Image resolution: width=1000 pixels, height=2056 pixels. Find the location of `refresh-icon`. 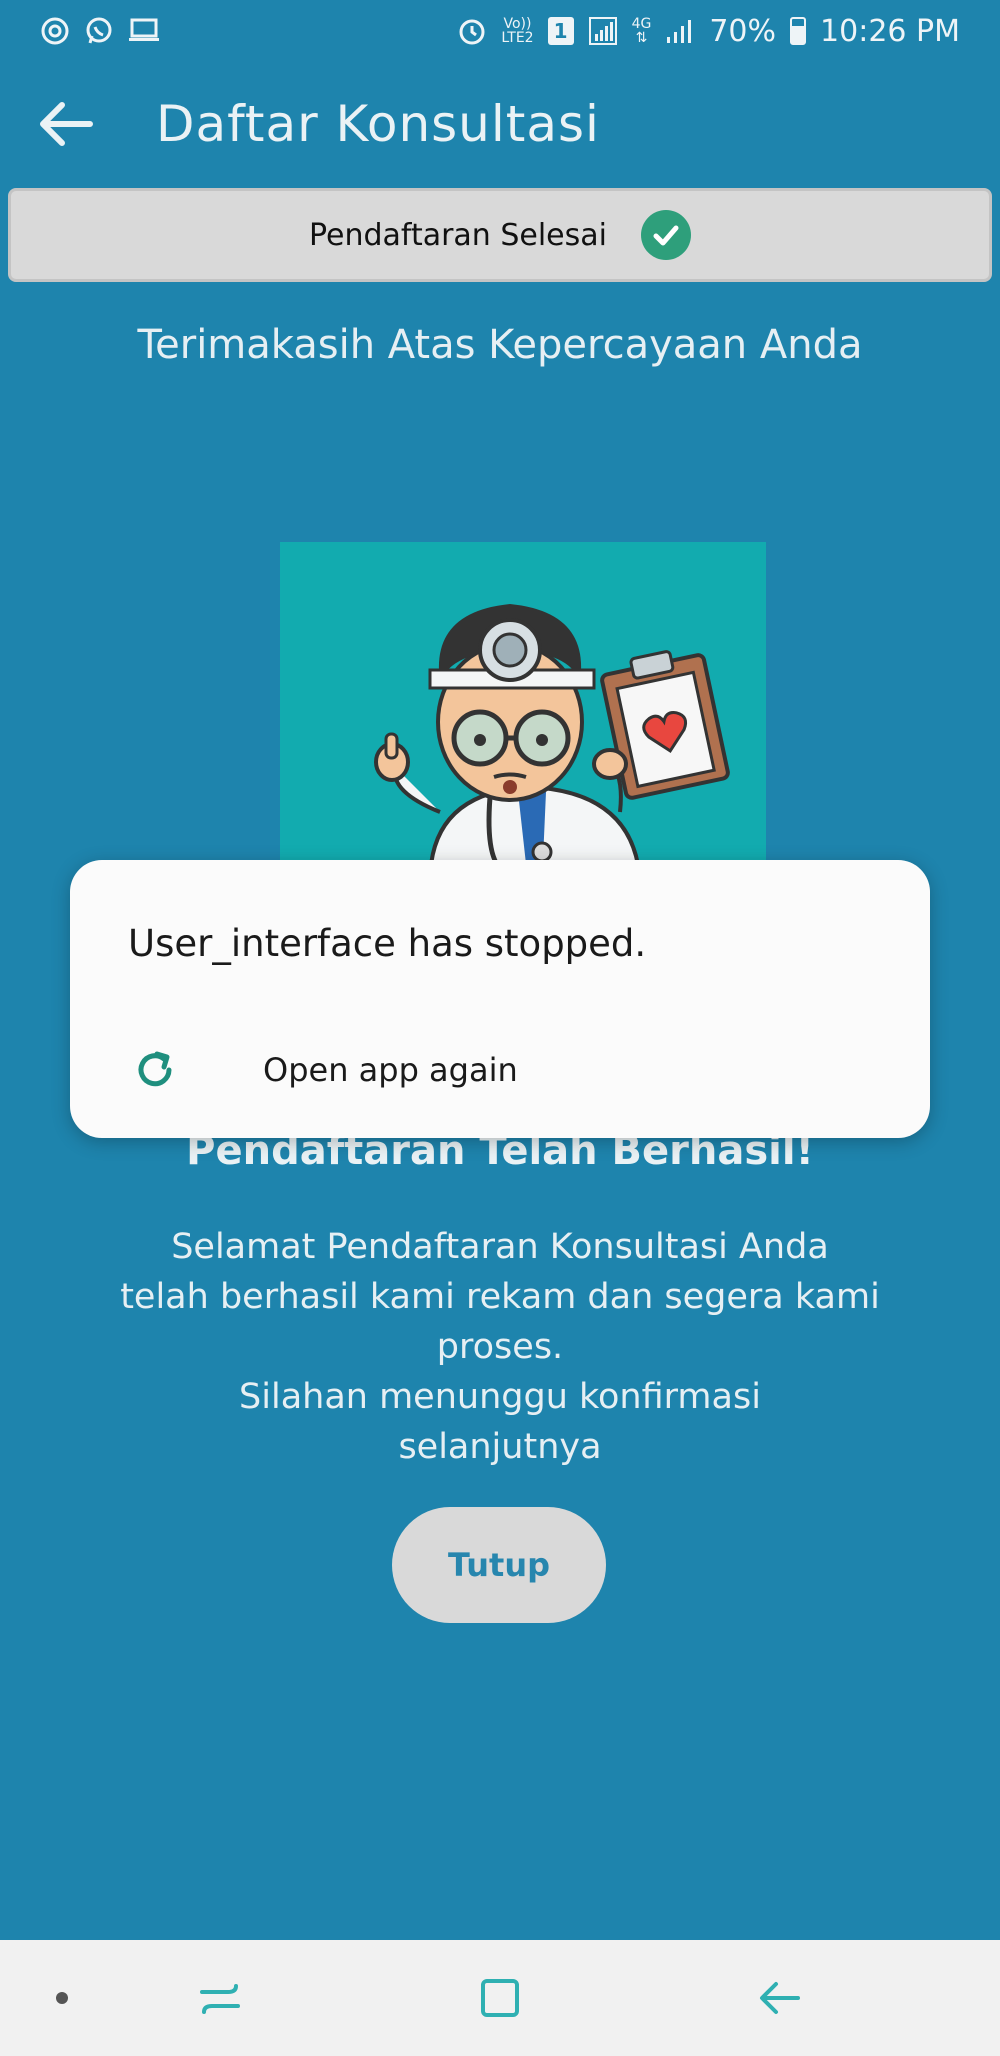

refresh-icon is located at coordinates (155, 1070).